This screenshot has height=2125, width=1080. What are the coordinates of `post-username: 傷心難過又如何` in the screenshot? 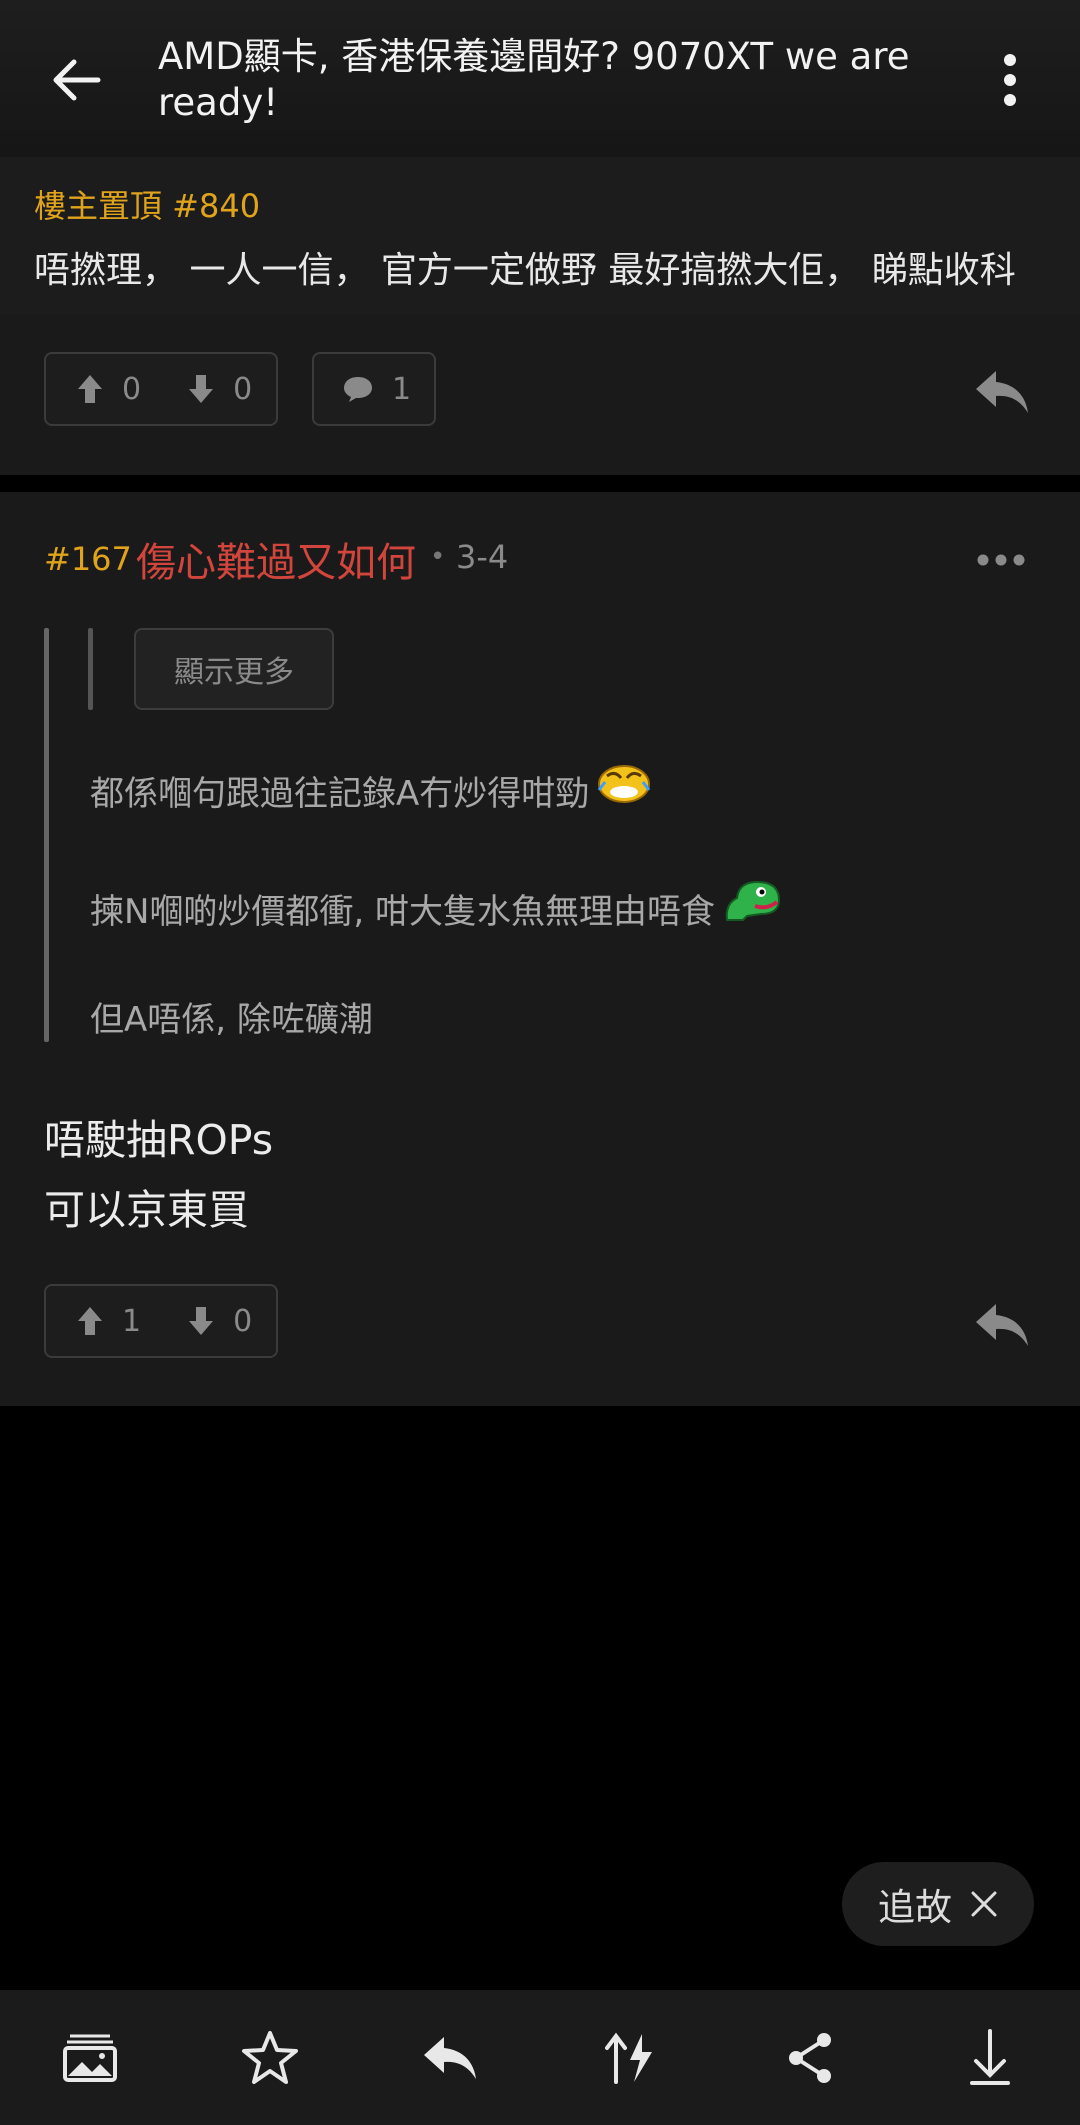 It's located at (276, 559).